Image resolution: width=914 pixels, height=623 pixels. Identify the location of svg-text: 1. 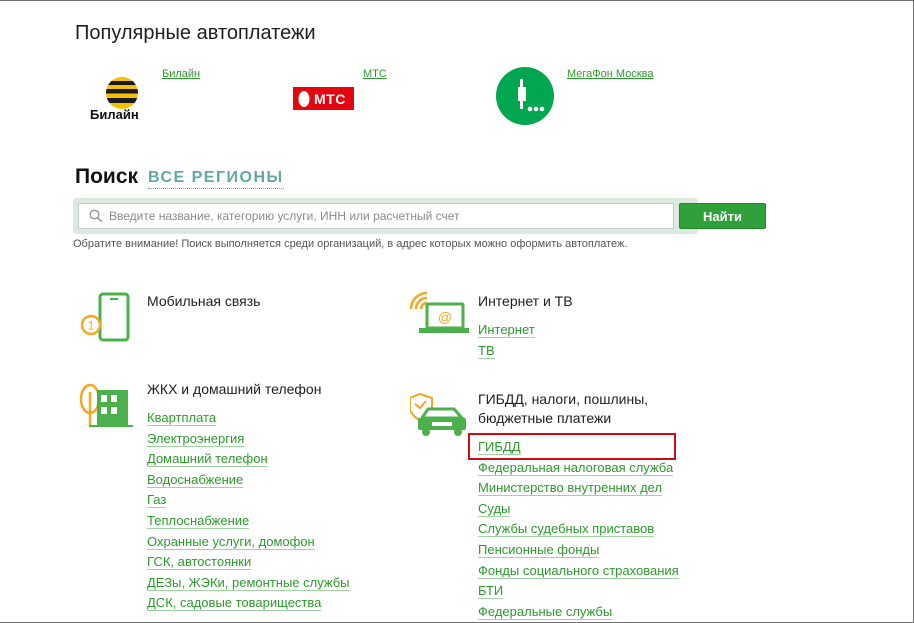
(91, 326).